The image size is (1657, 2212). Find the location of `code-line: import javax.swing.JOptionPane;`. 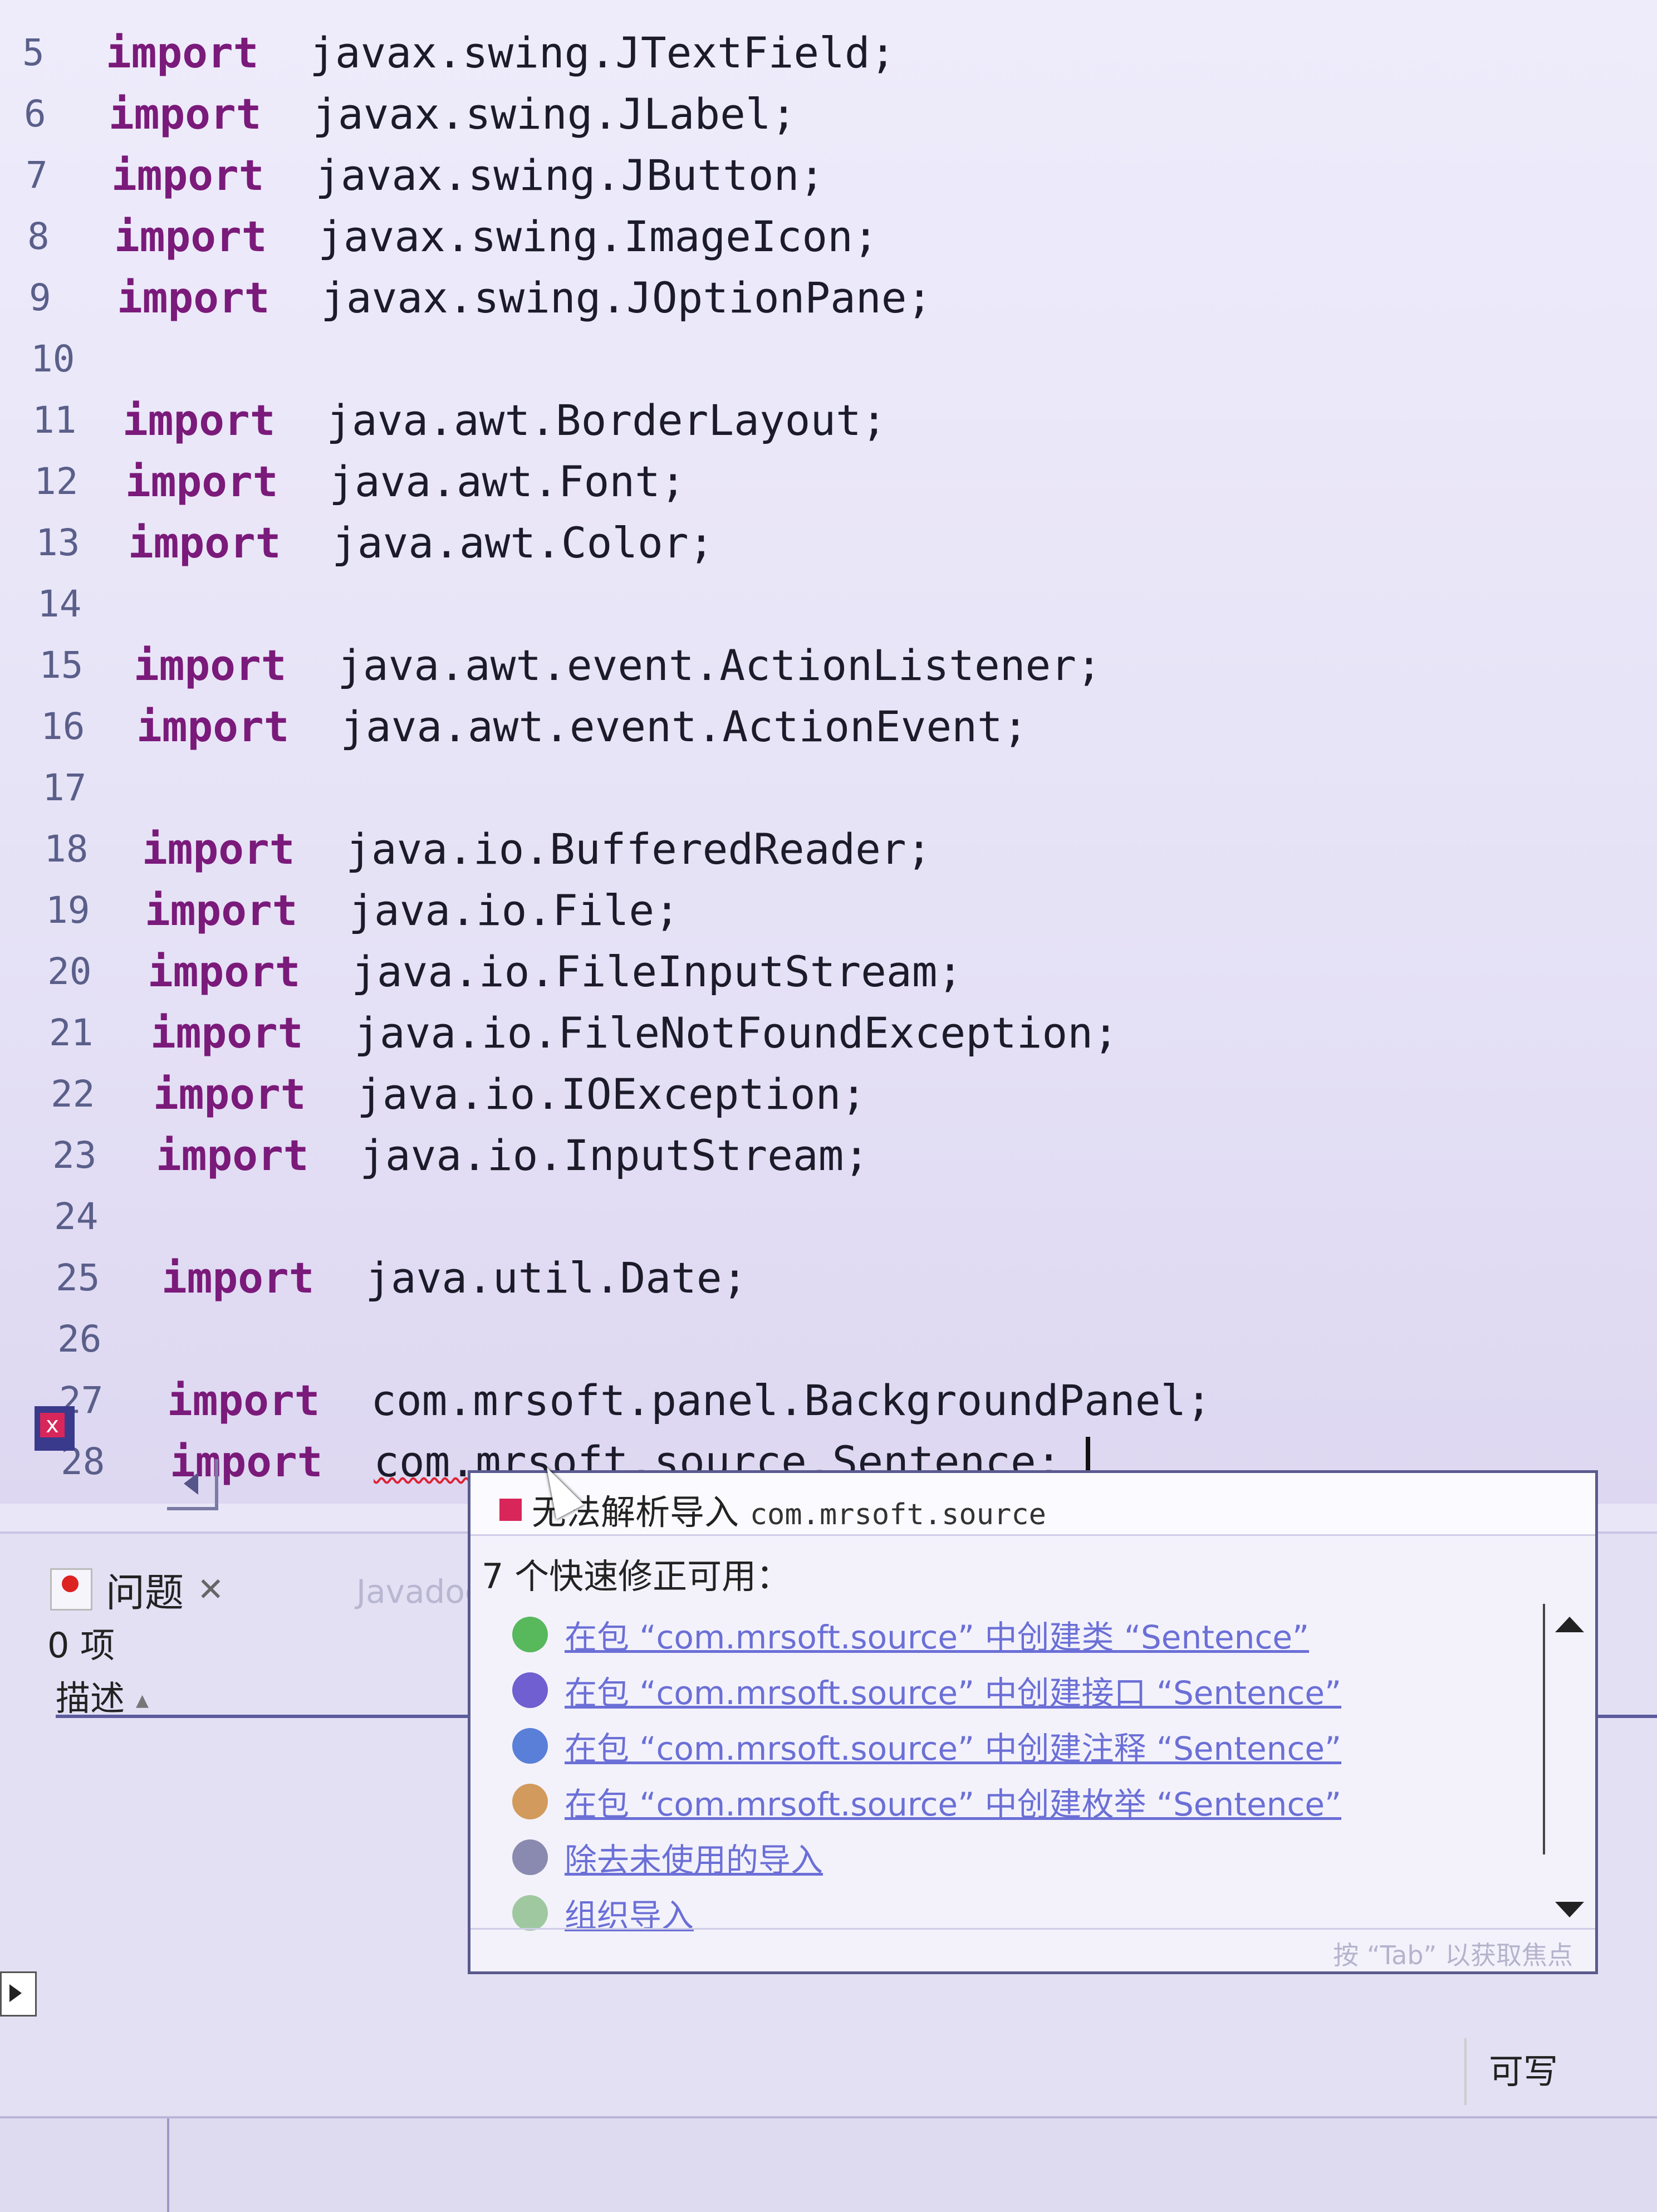

code-line: import javax.swing.JOptionPane; is located at coordinates (524, 298).